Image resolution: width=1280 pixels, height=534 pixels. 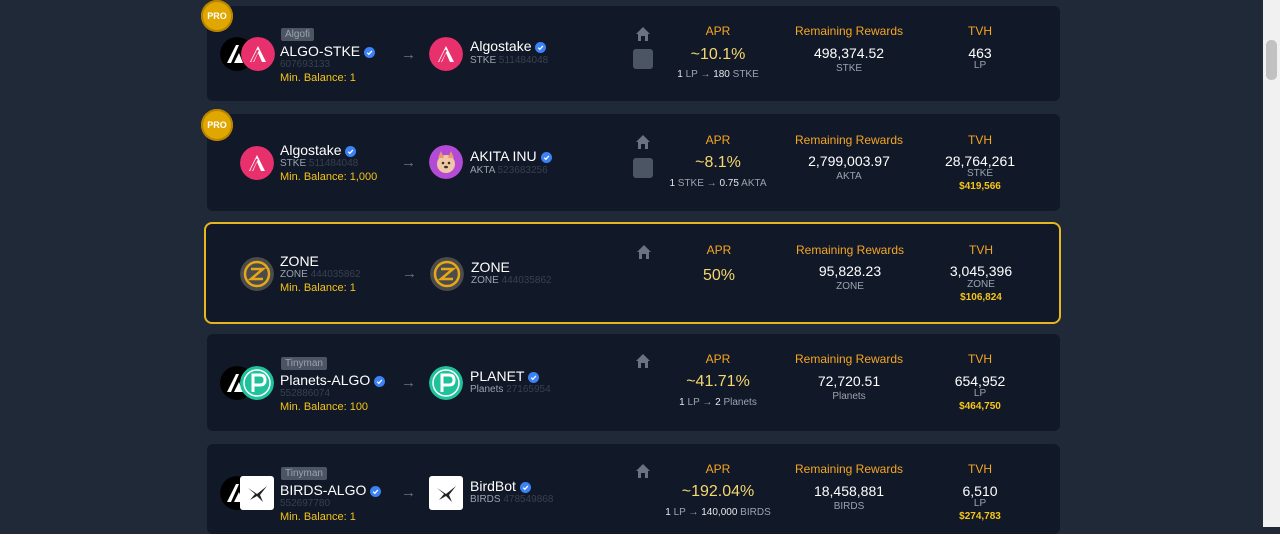 What do you see at coordinates (324, 407) in the screenshot?
I see `min-balance: Min. Balance: 100` at bounding box center [324, 407].